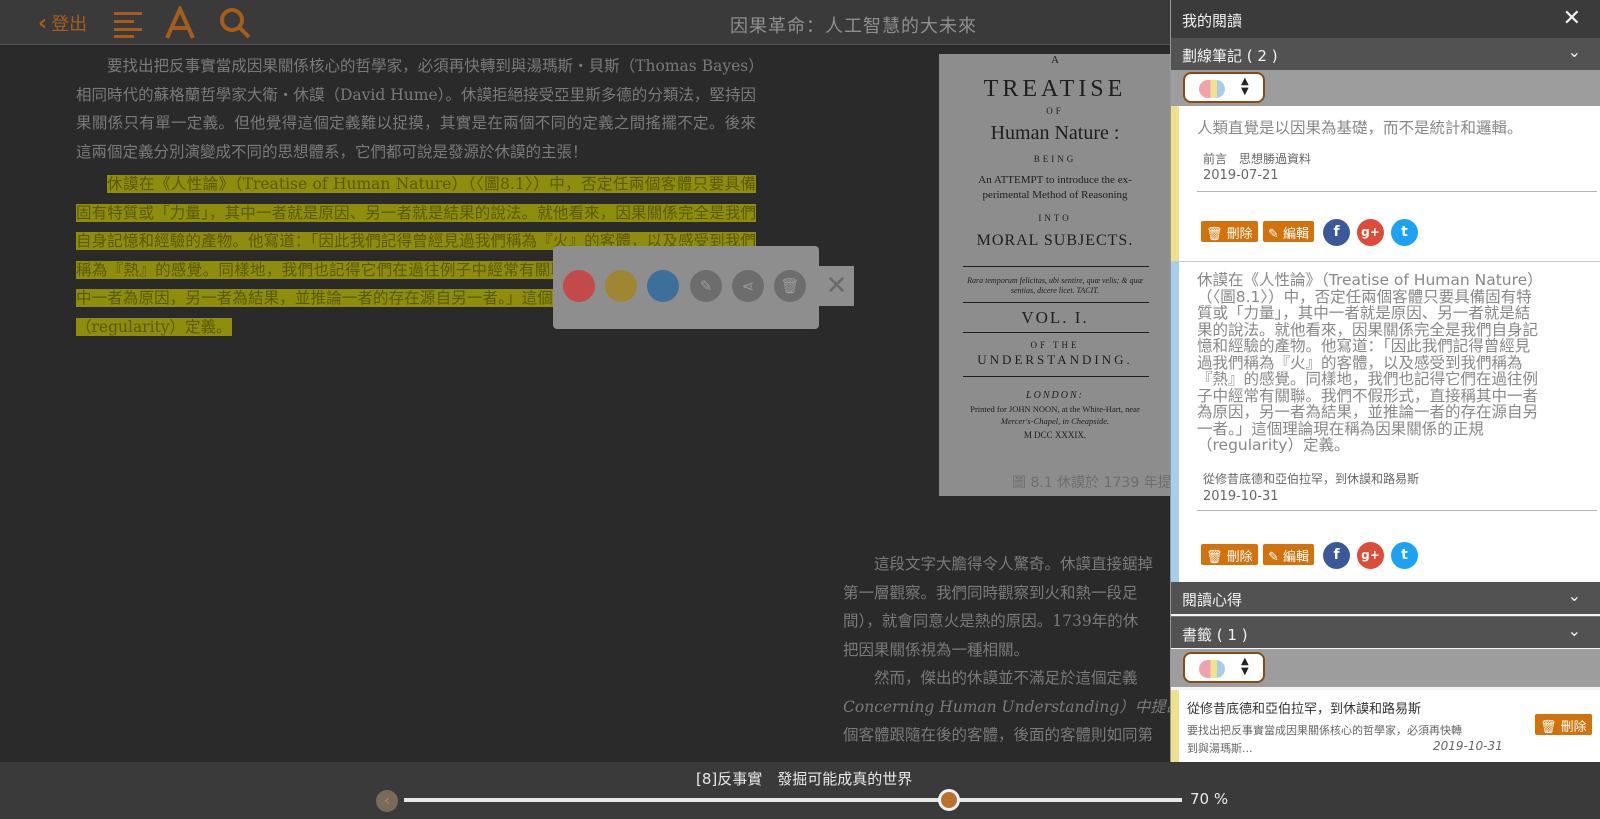 This screenshot has width=1600, height=819. Describe the element at coordinates (1055, 60) in the screenshot. I see `figure-text: A` at that location.